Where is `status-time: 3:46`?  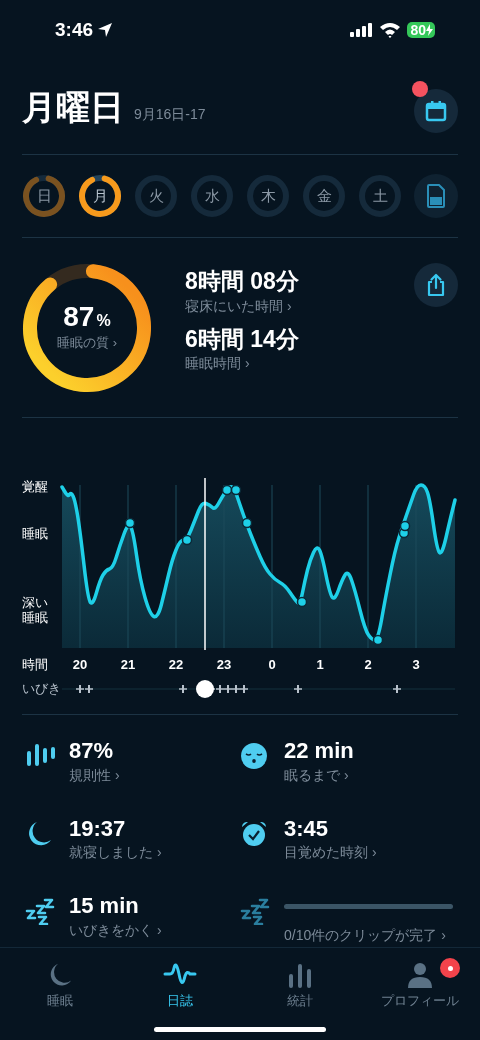 status-time: 3:46 is located at coordinates (74, 29).